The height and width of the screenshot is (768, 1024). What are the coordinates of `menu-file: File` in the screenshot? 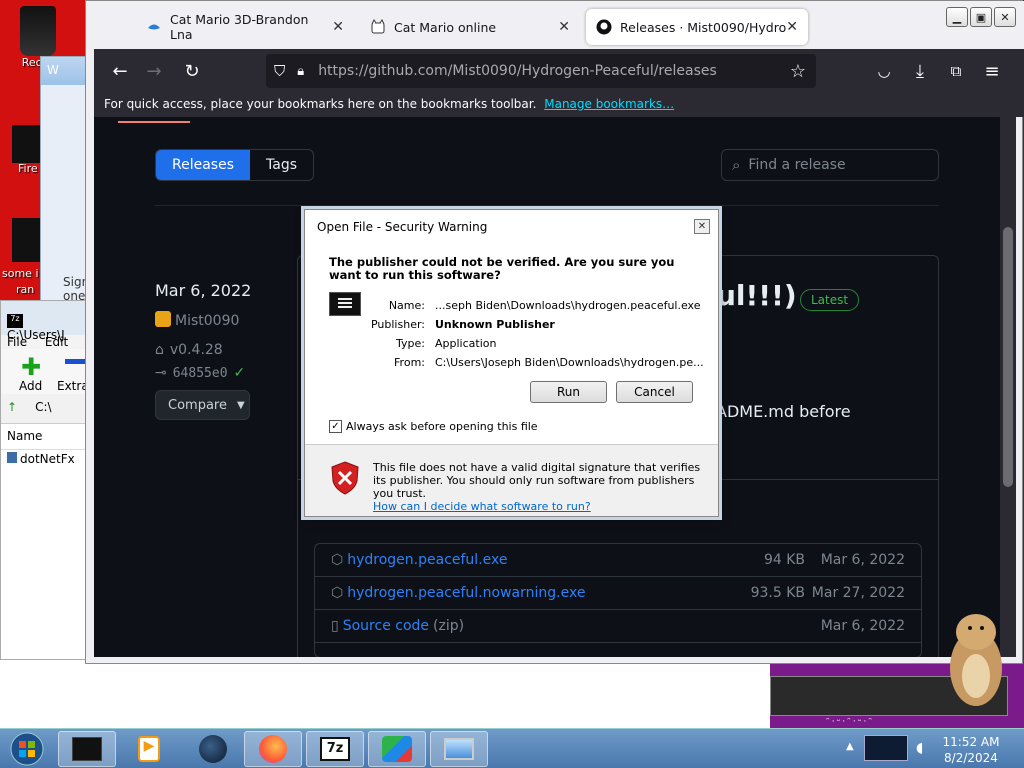 It's located at (17, 342).